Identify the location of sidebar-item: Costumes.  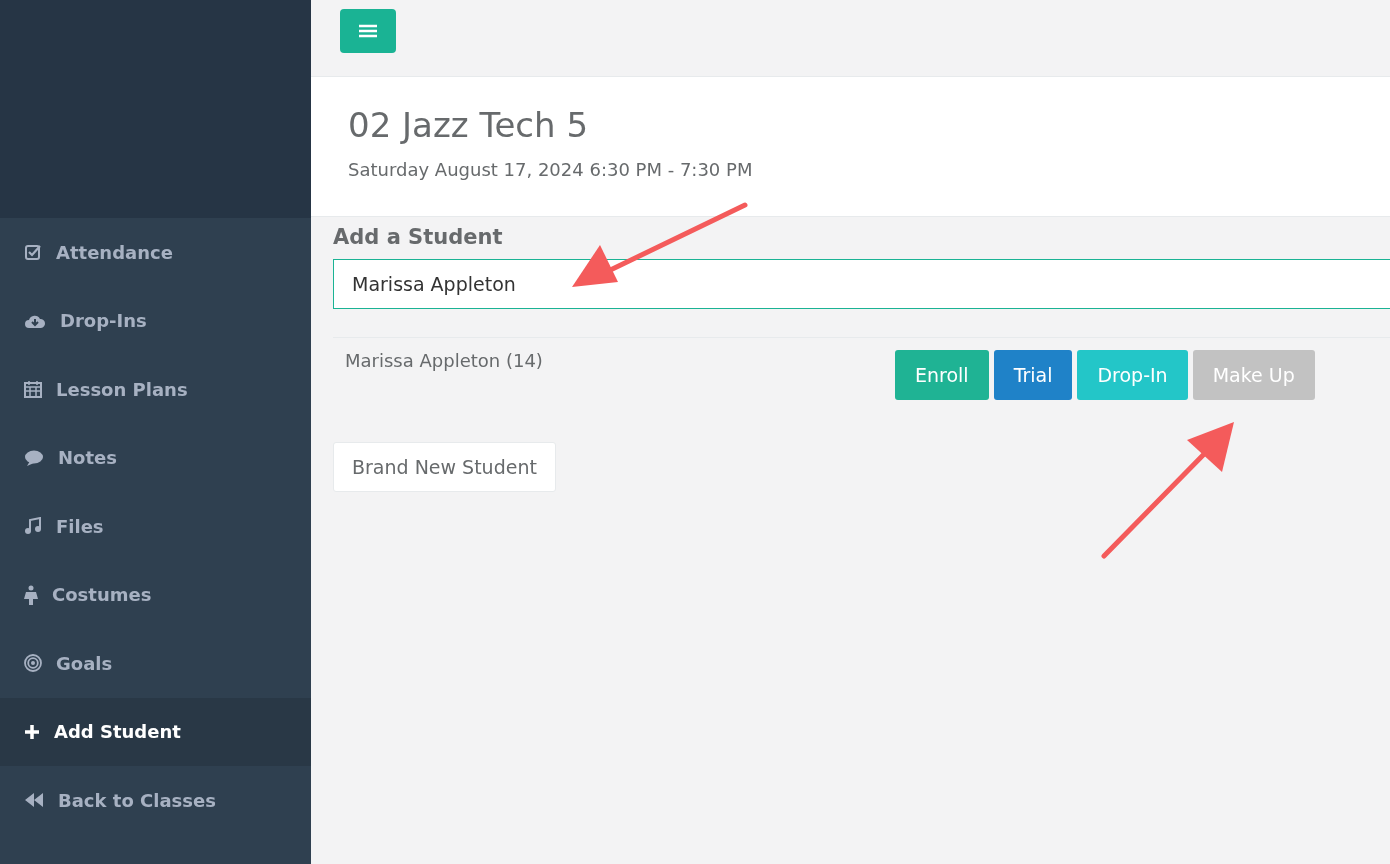
(155, 594).